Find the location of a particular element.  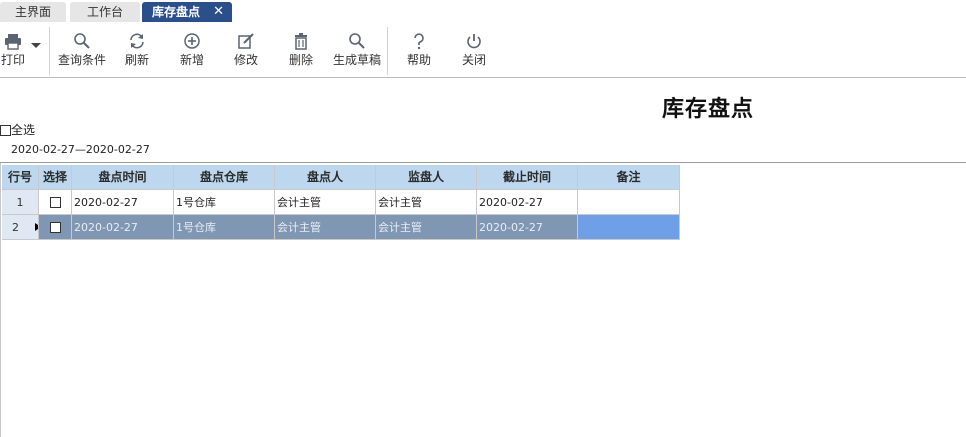

refresh-button: 刷新 is located at coordinates (137, 50).